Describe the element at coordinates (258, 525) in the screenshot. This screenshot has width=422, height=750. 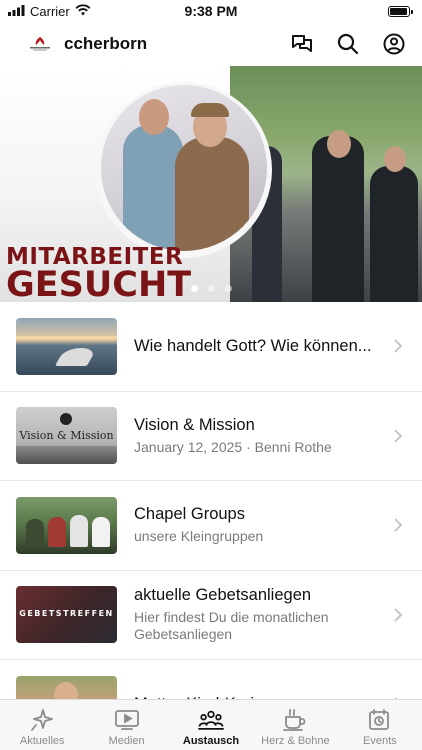
I see `list-item-text: Chapel Groups unsere Kleingruppen` at that location.